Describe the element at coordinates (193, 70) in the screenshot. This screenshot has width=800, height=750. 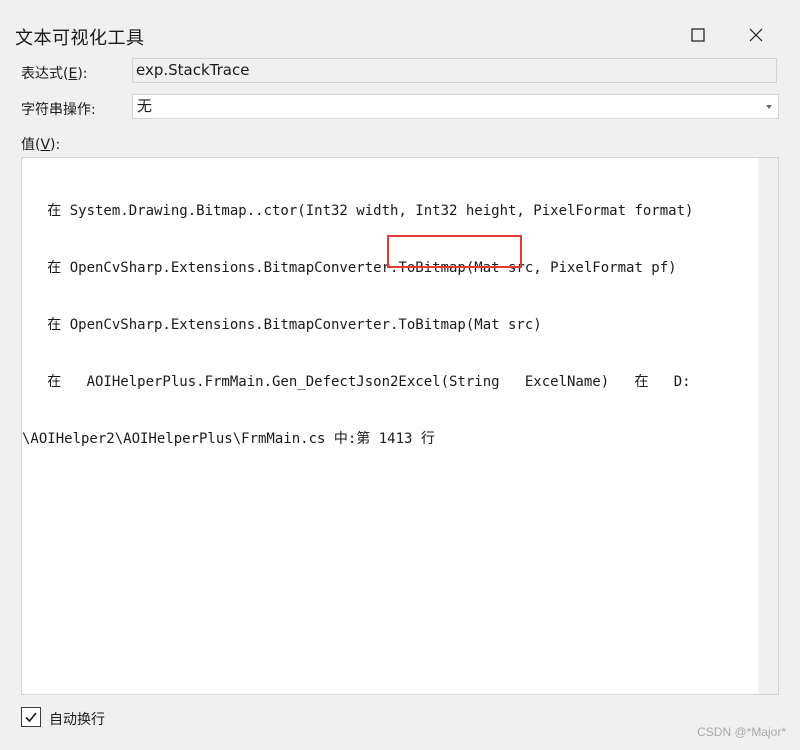
I see `expression-value: exp.StackTrace` at that location.